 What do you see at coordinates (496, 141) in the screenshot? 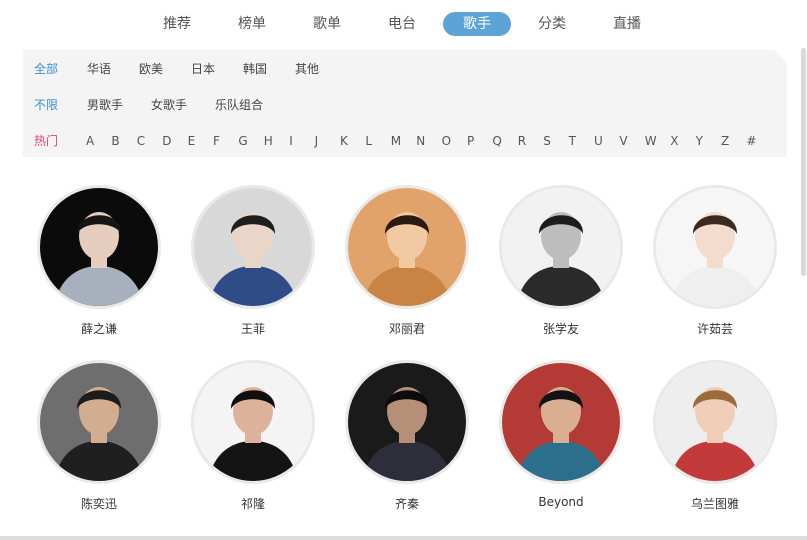
I see `filter-index-letter: Q` at bounding box center [496, 141].